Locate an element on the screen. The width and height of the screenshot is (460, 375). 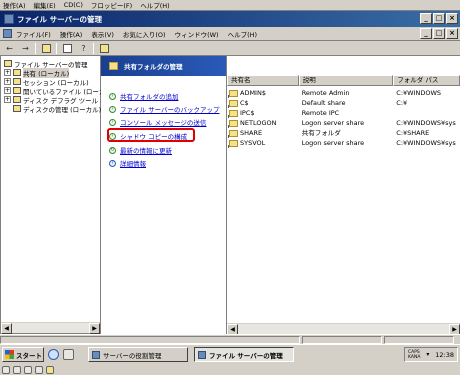
window-title-bar: ファイル サーバーの管理 _ □ × is located at coordinates (230, 19).